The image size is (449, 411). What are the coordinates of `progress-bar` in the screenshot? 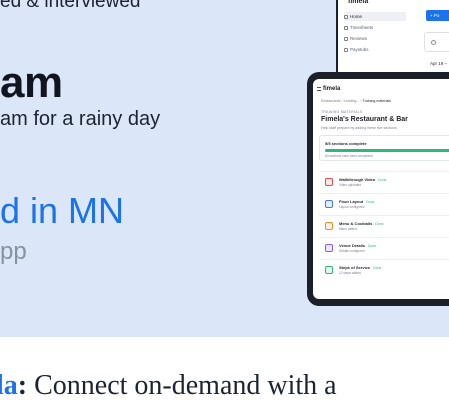 It's located at (387, 150).